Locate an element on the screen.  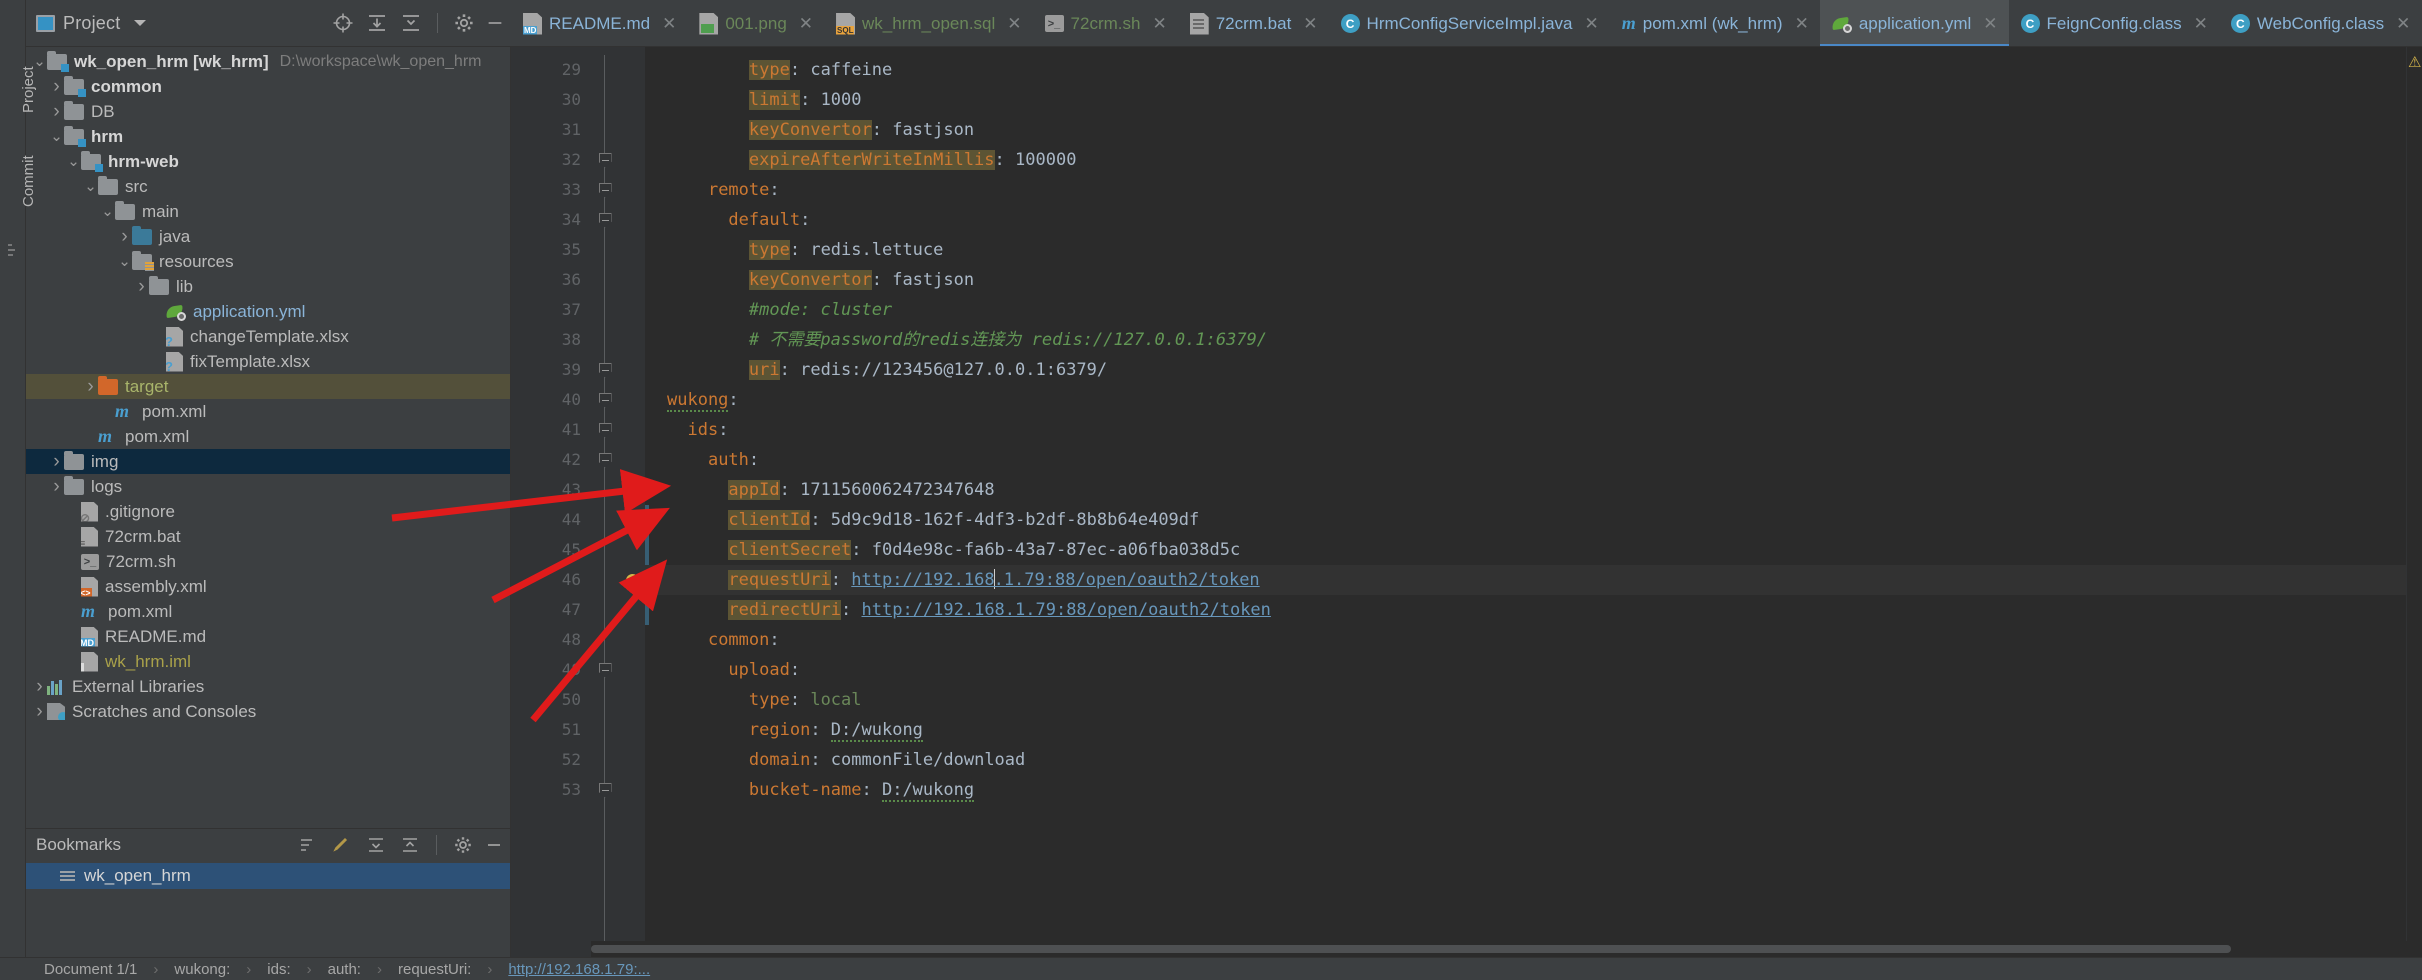
editor-tab-readme.md: MD README.md ✕ is located at coordinates (599, 23).